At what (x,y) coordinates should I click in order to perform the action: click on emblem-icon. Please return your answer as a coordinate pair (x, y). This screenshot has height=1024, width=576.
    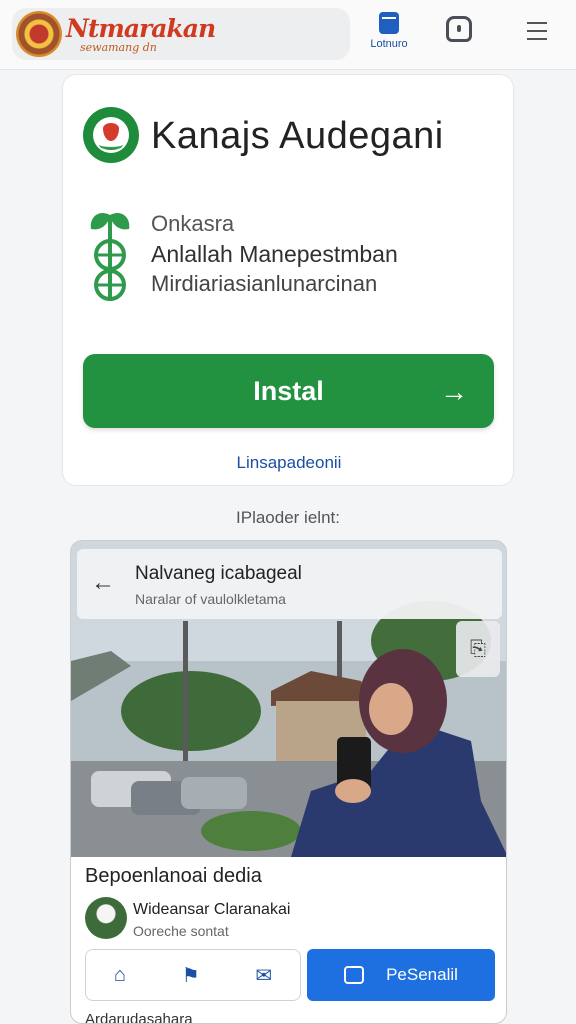
    Looking at the image, I should click on (39, 34).